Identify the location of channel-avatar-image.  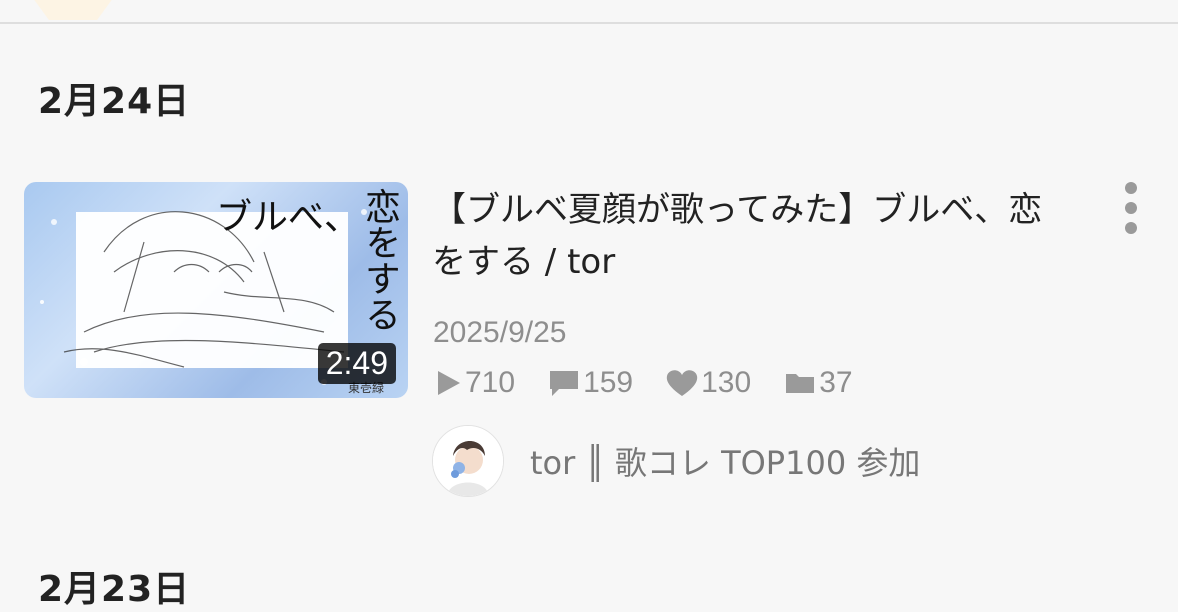
(468, 461).